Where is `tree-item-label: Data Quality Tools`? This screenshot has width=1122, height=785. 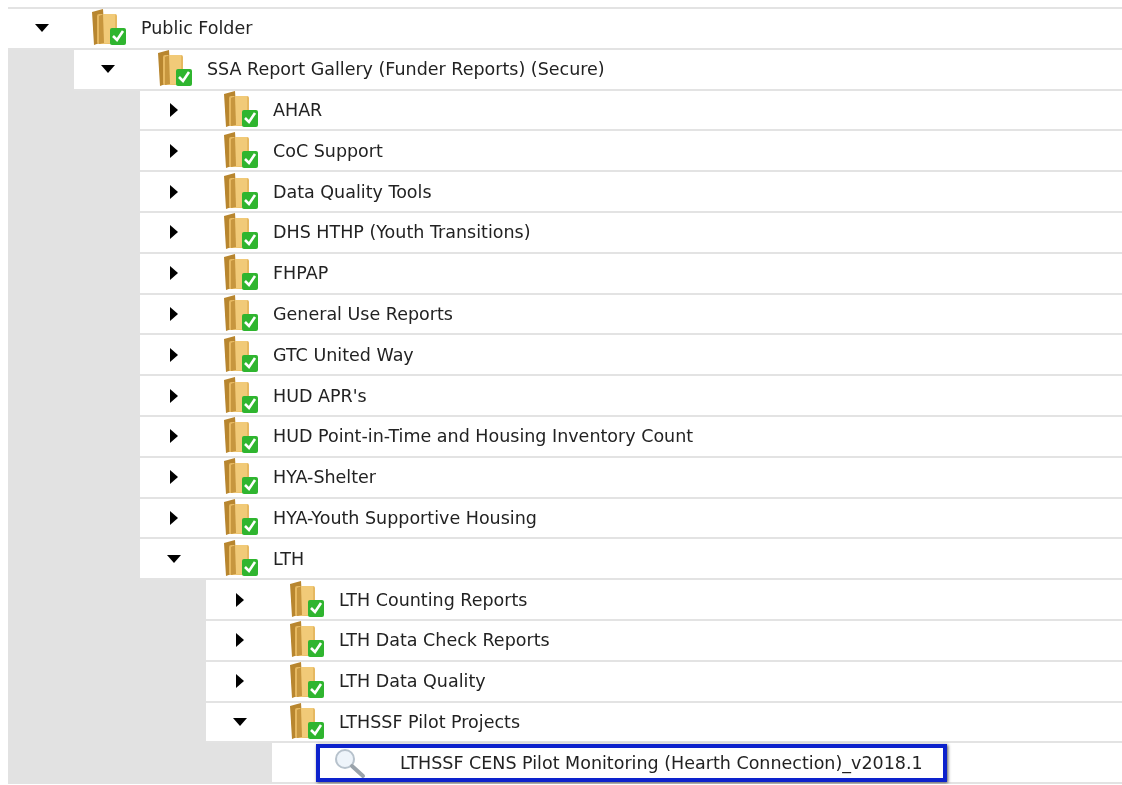 tree-item-label: Data Quality Tools is located at coordinates (352, 191).